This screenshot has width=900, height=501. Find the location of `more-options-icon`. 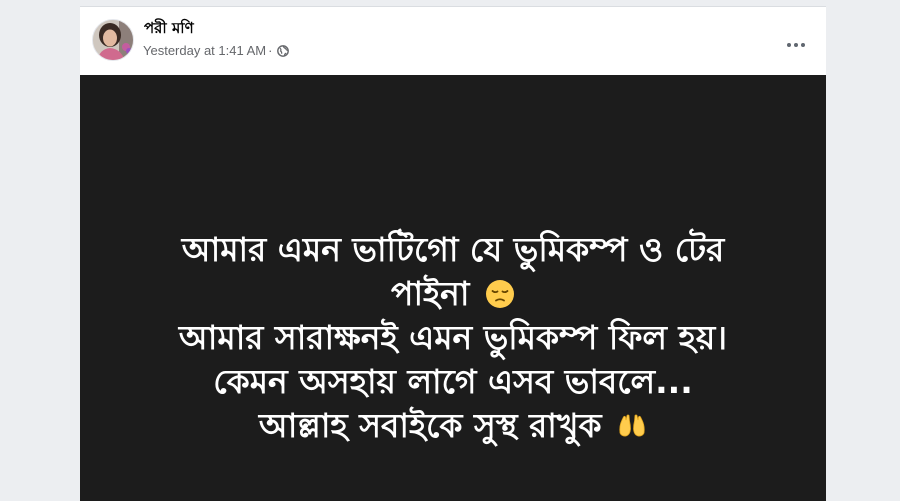

more-options-icon is located at coordinates (789, 45).